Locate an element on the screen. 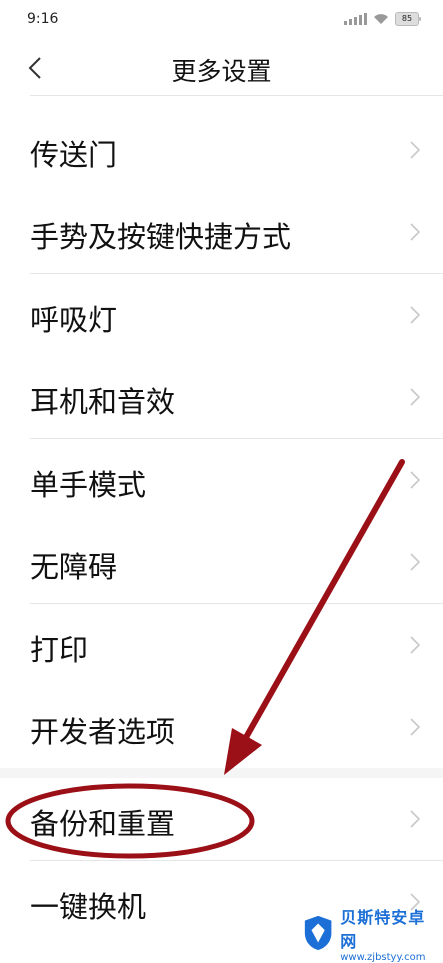 This screenshot has width=443, height=963. watermark: 贝斯特安卓网 www.zjbstyy.com is located at coordinates (369, 935).